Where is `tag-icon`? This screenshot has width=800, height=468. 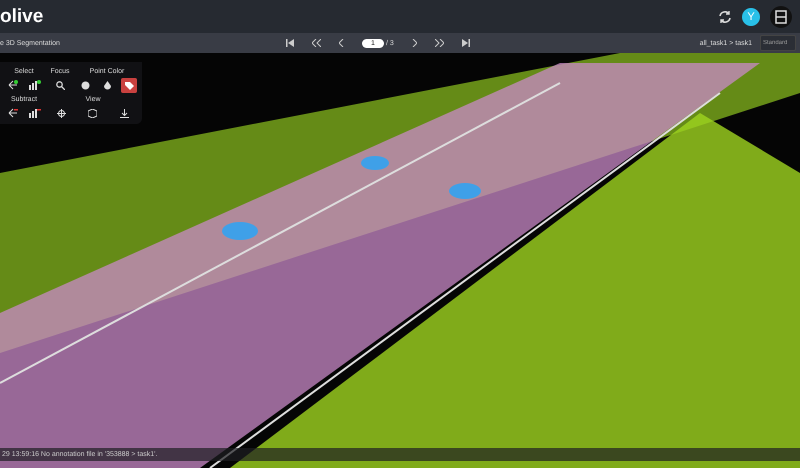 tag-icon is located at coordinates (129, 85).